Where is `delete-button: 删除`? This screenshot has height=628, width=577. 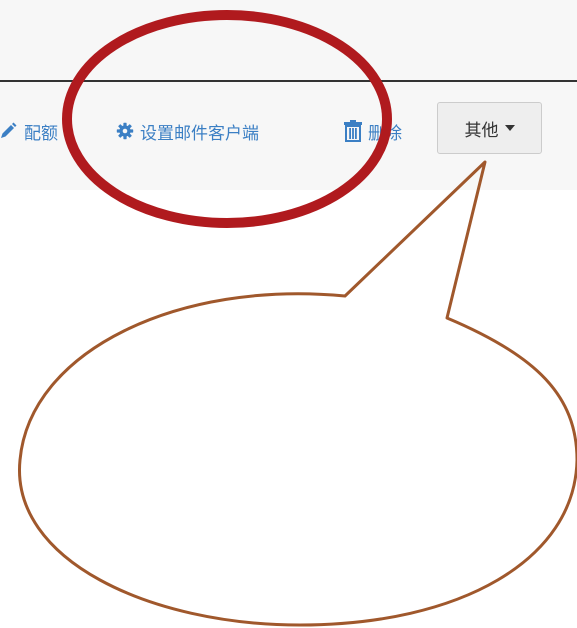
delete-button: 删除 is located at coordinates (373, 131).